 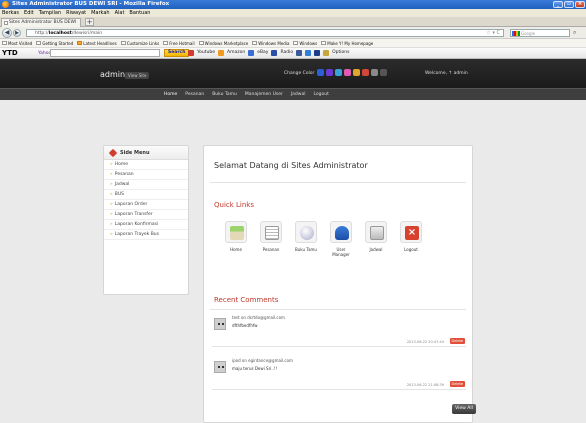 I want to click on yahoo-search-button: Search, so click(x=177, y=53).